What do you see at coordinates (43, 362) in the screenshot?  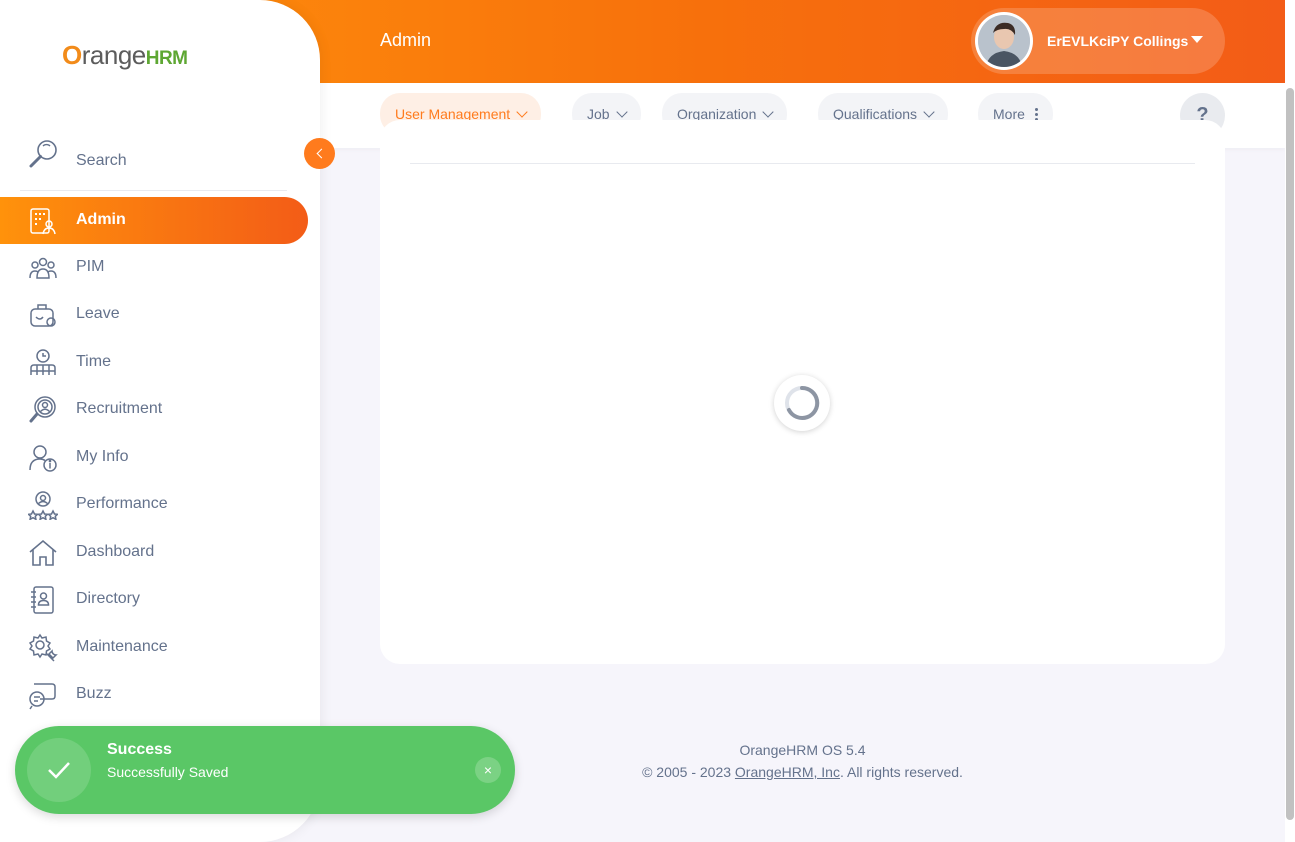 I see `time-icon` at bounding box center [43, 362].